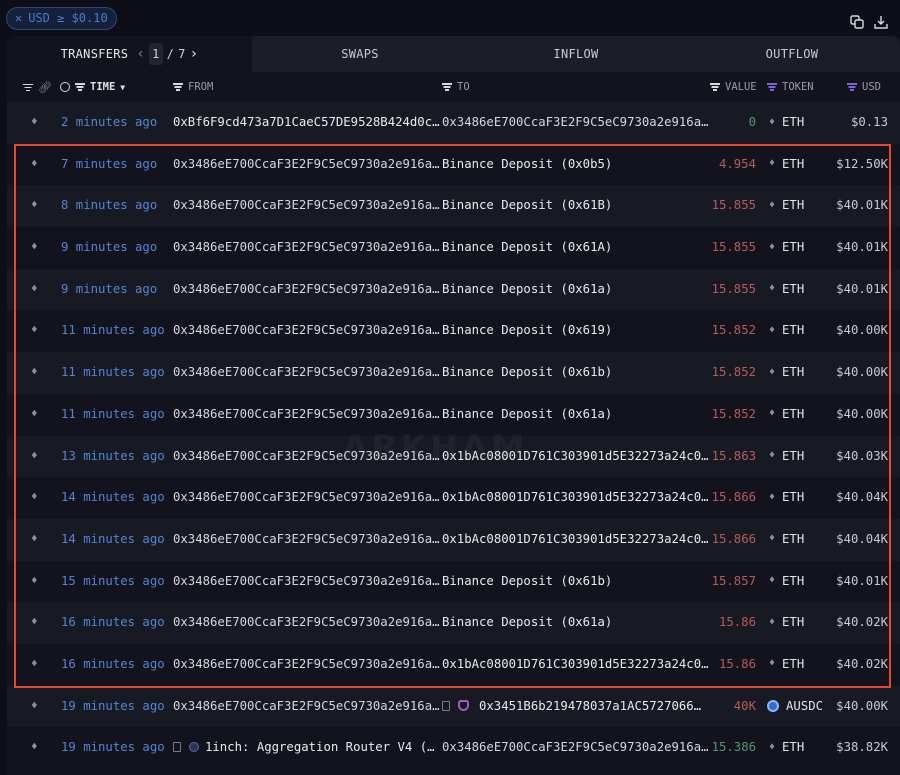 The height and width of the screenshot is (775, 900). I want to click on to-address: Binance Deposit (0x619), so click(527, 330).